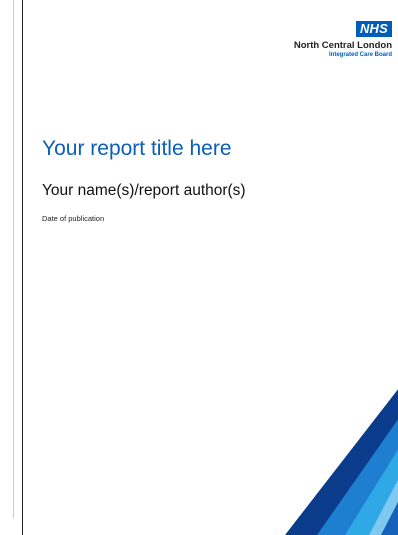 The image size is (398, 535). What do you see at coordinates (7, 259) in the screenshot?
I see `previous-page-edge` at bounding box center [7, 259].